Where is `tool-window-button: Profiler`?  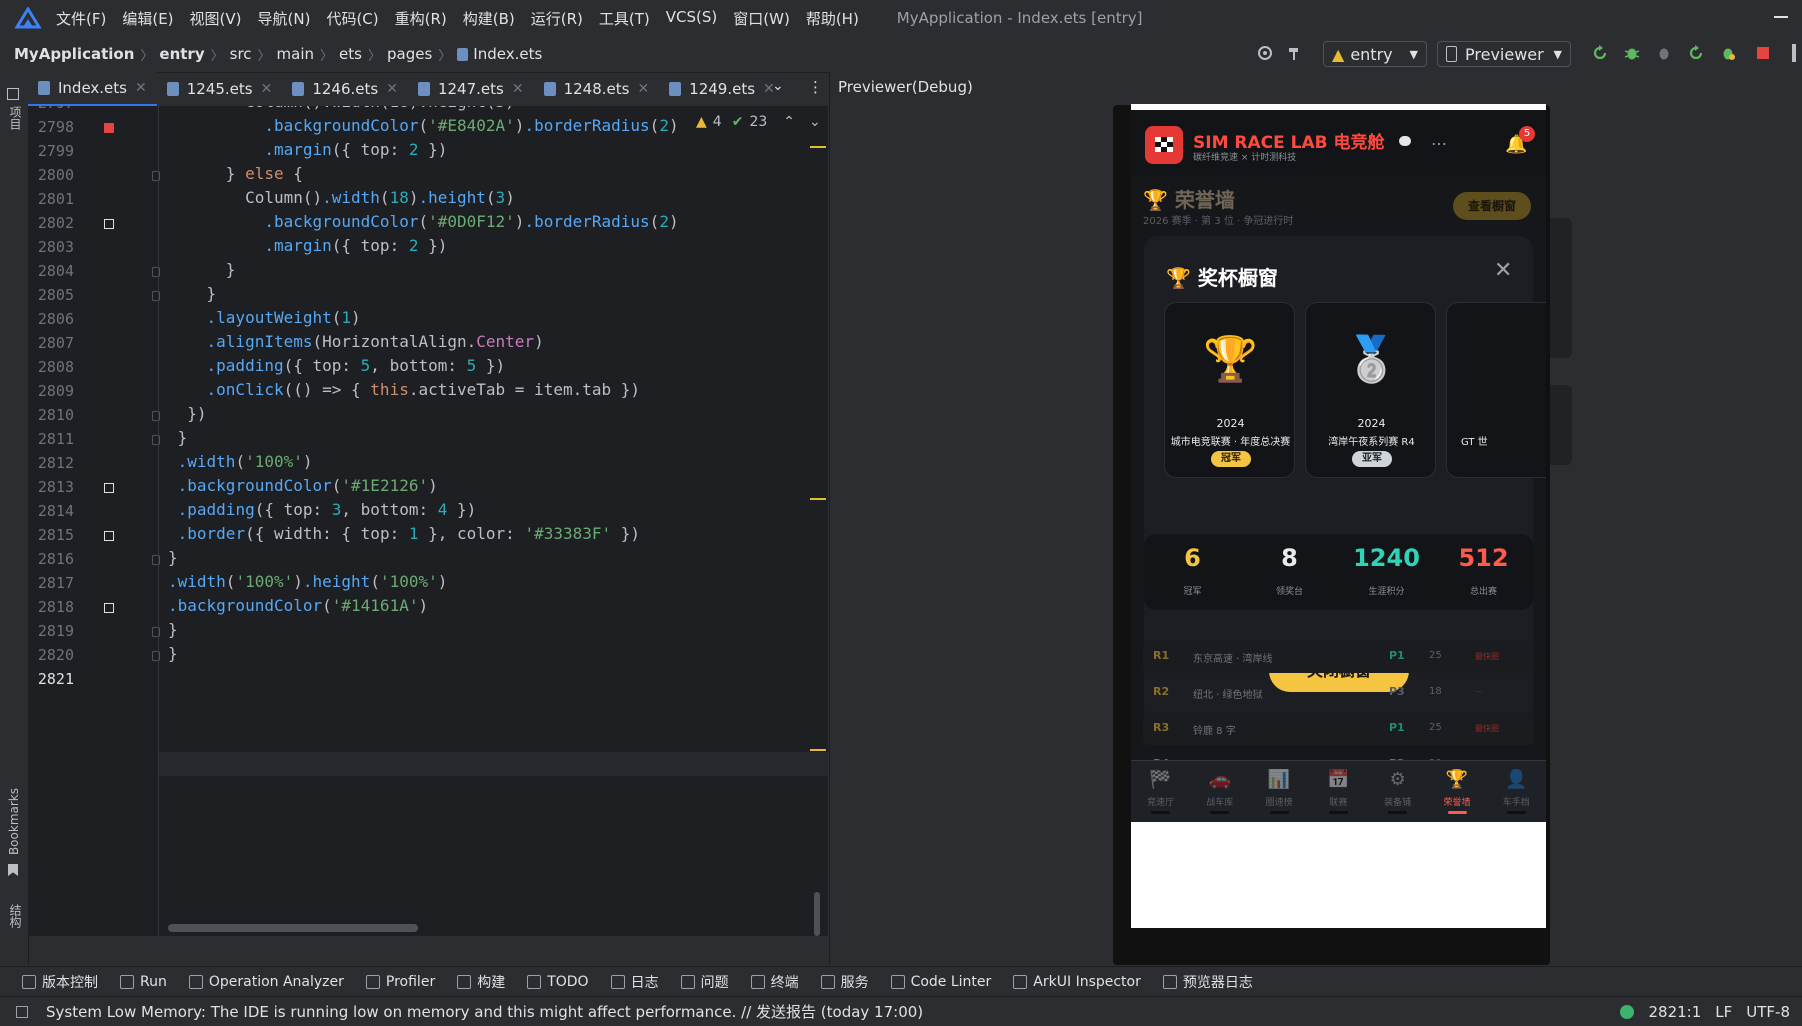
tool-window-button: Profiler is located at coordinates (400, 982).